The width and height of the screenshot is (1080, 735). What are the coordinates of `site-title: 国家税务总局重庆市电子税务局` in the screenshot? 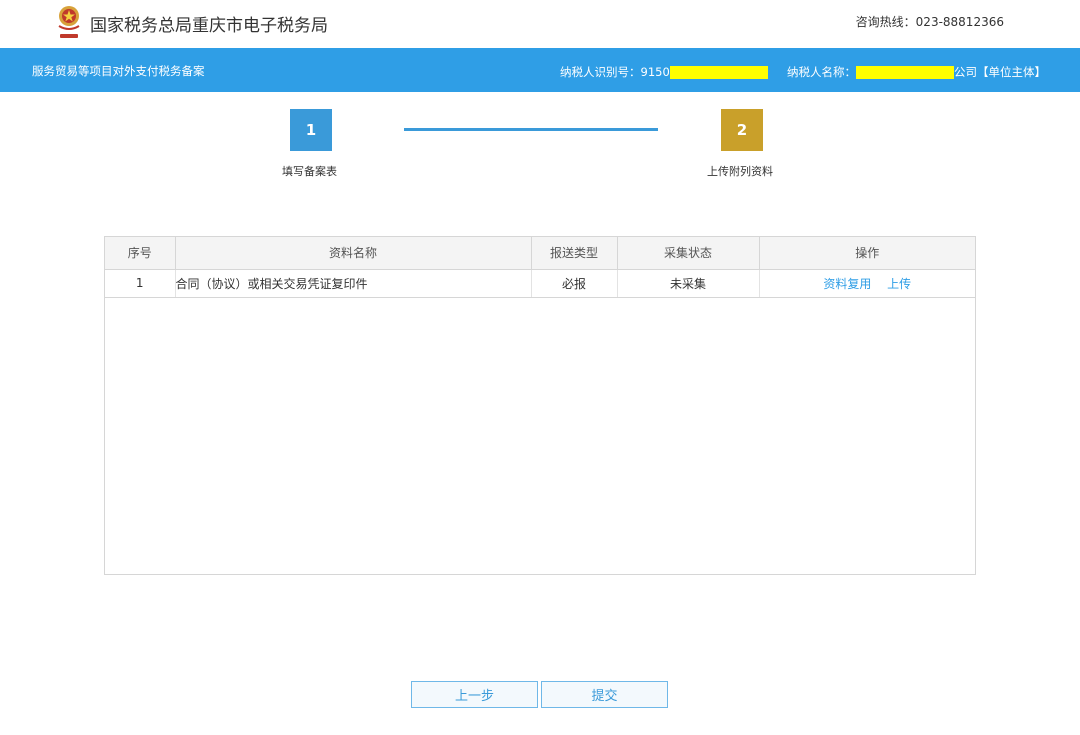 It's located at (209, 26).